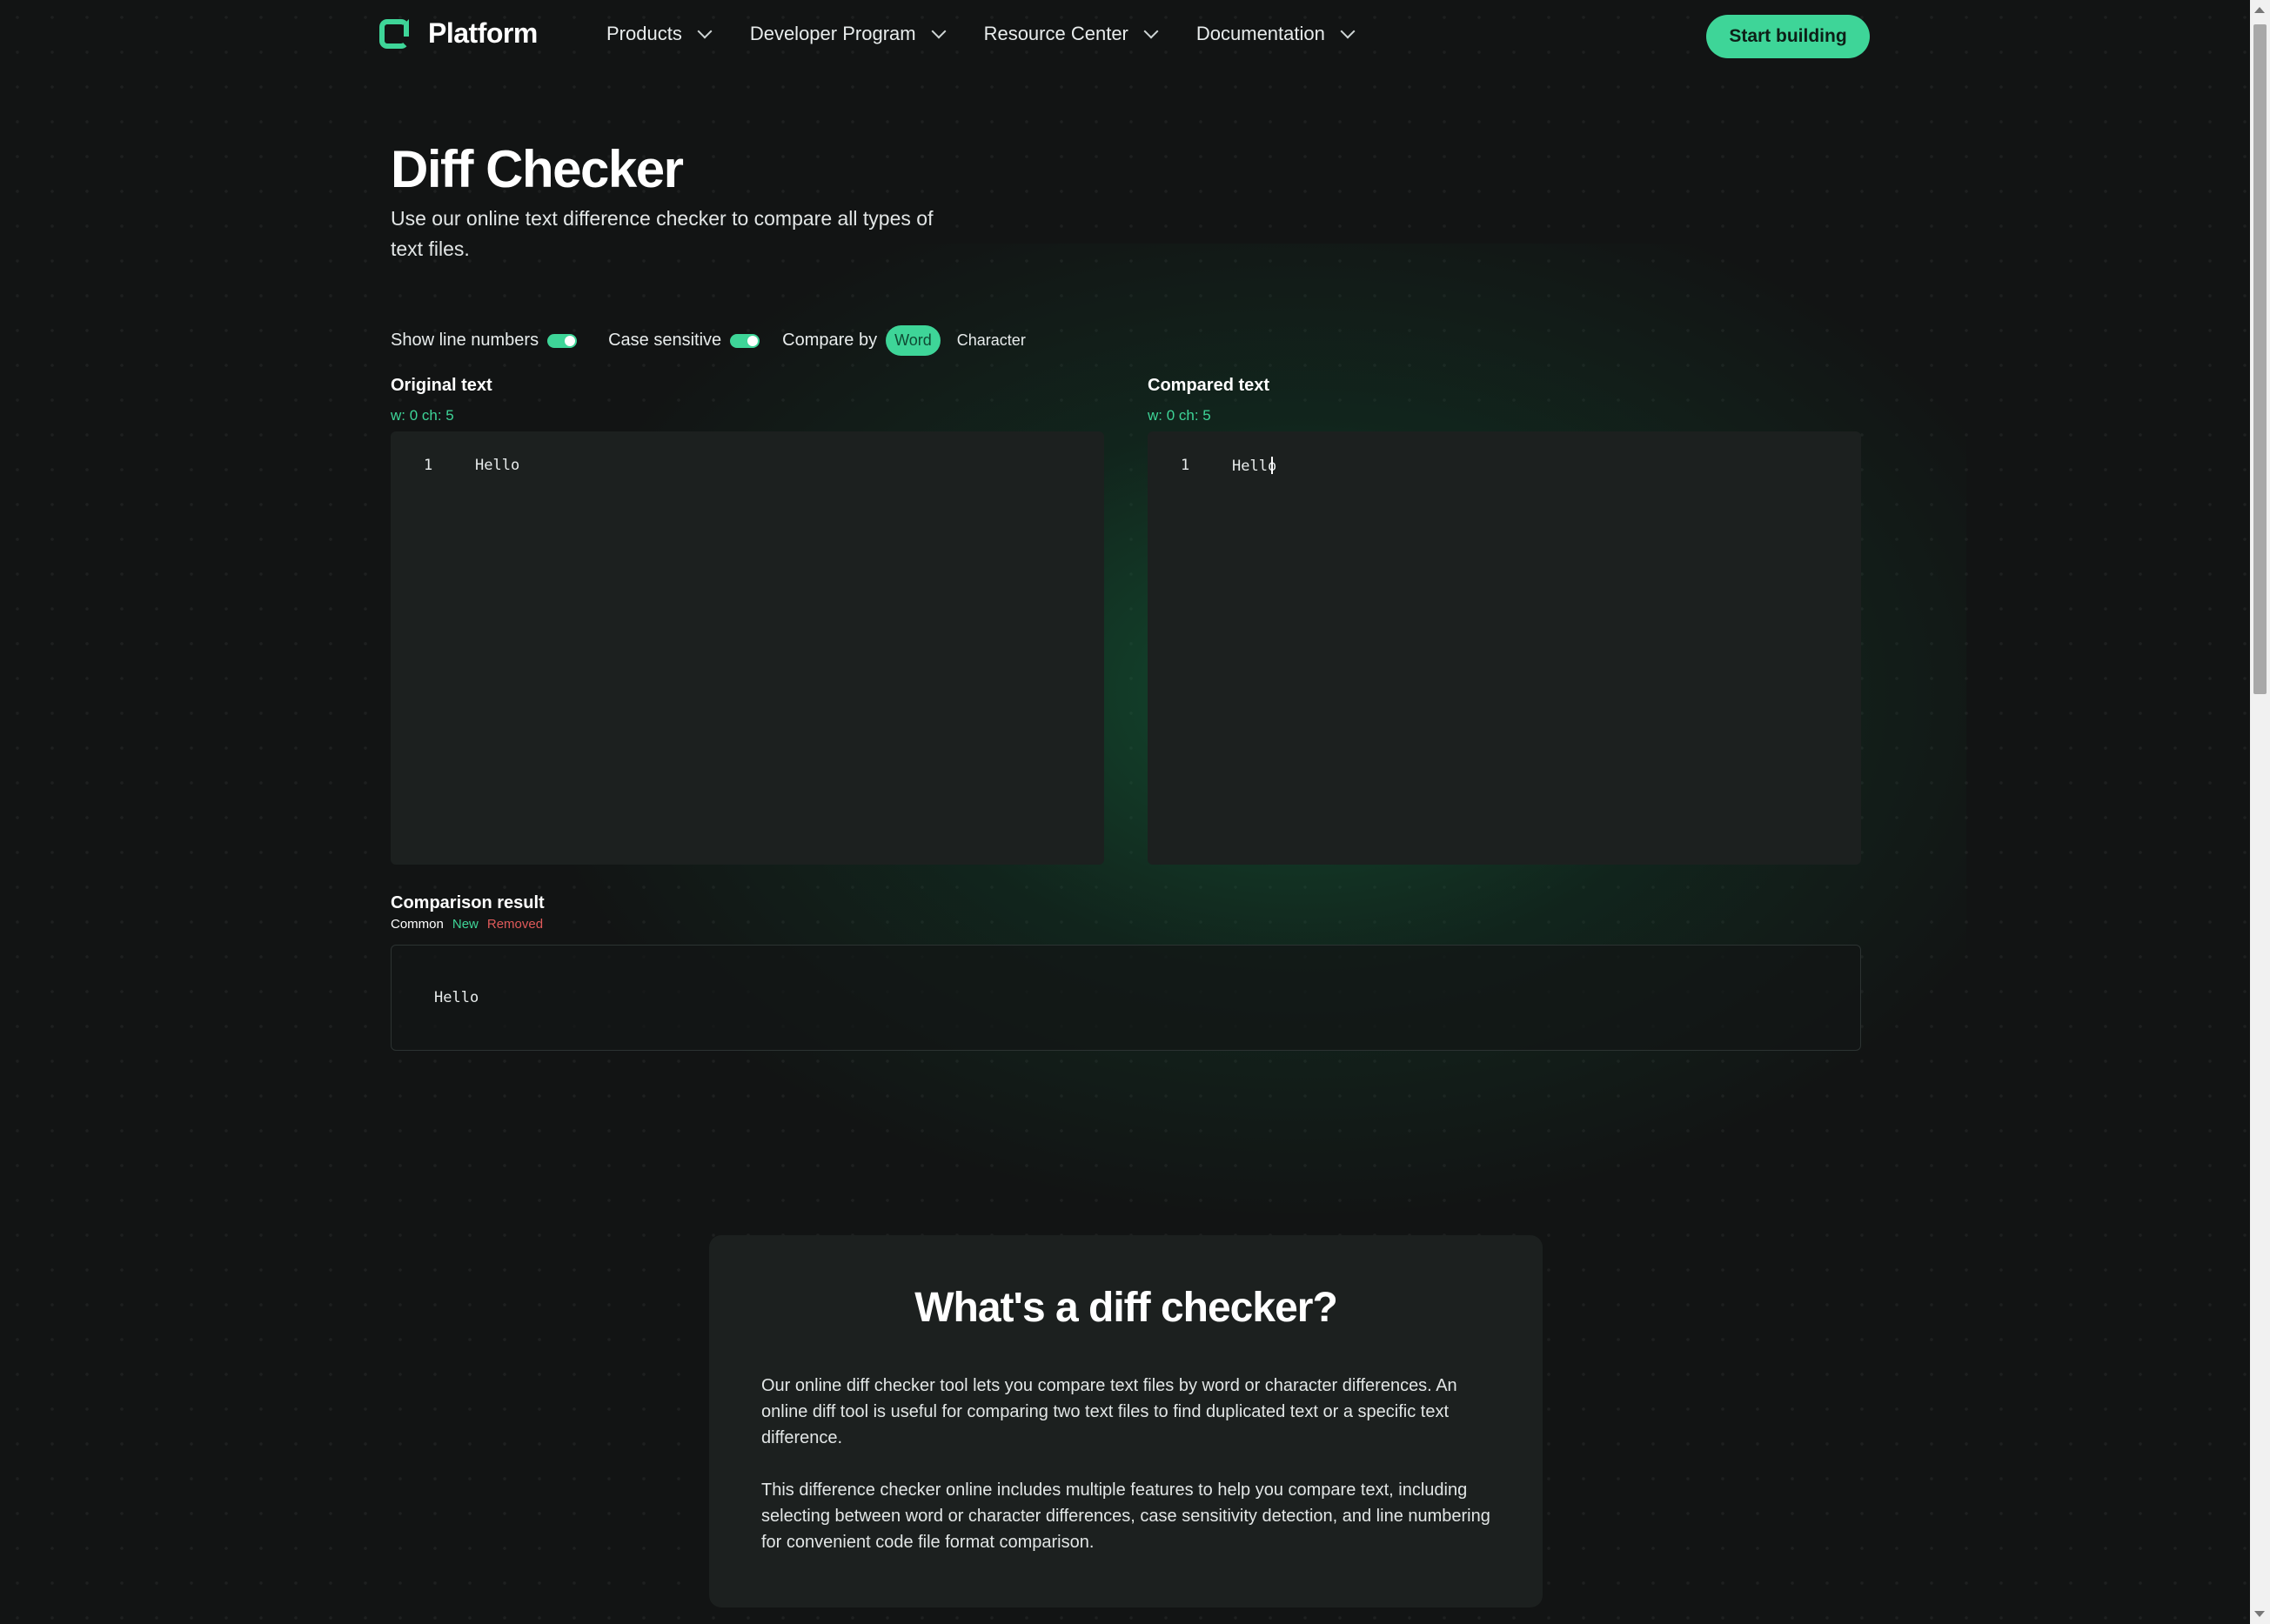 This screenshot has height=1624, width=2270. Describe the element at coordinates (456, 998) in the screenshot. I see `comparison-result-text: Hello` at that location.